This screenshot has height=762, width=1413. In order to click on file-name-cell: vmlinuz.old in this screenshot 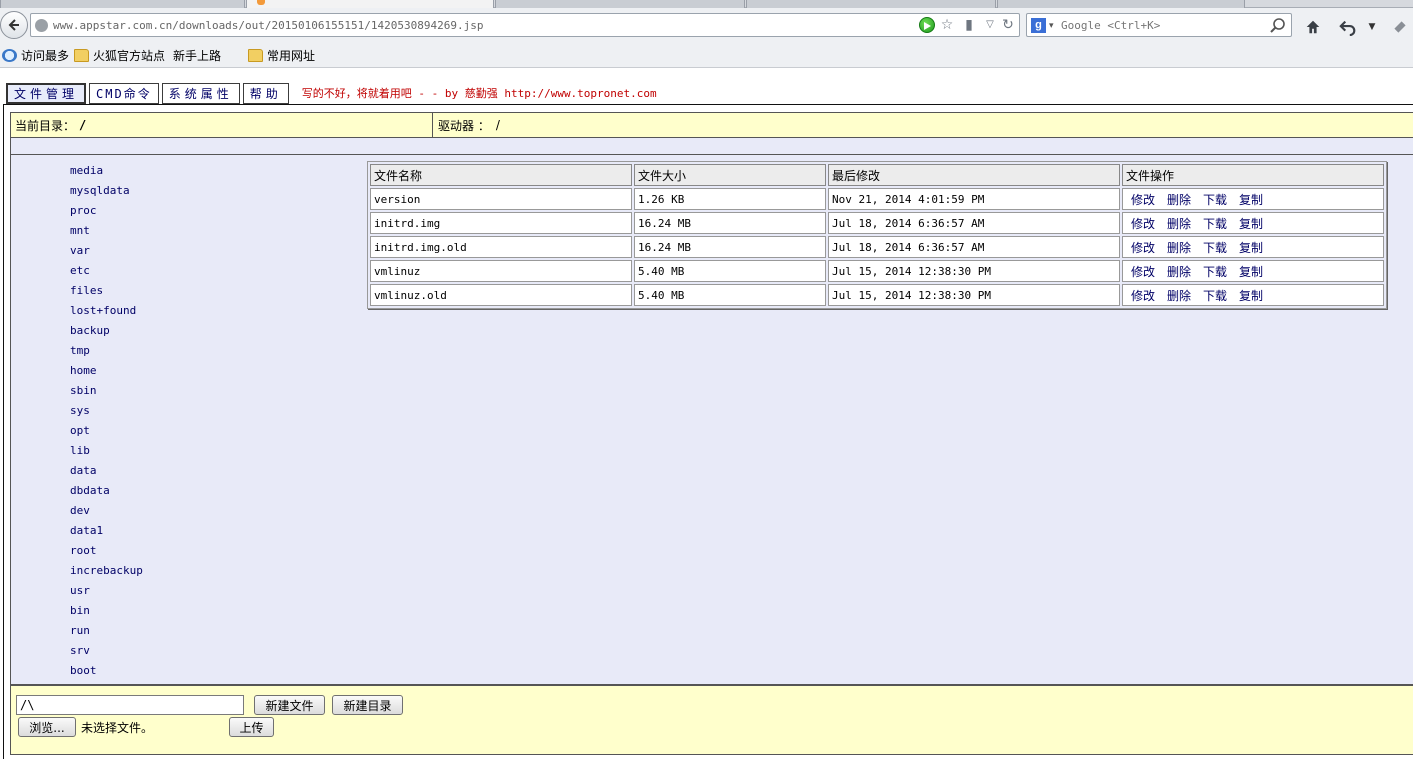, I will do `click(501, 295)`.